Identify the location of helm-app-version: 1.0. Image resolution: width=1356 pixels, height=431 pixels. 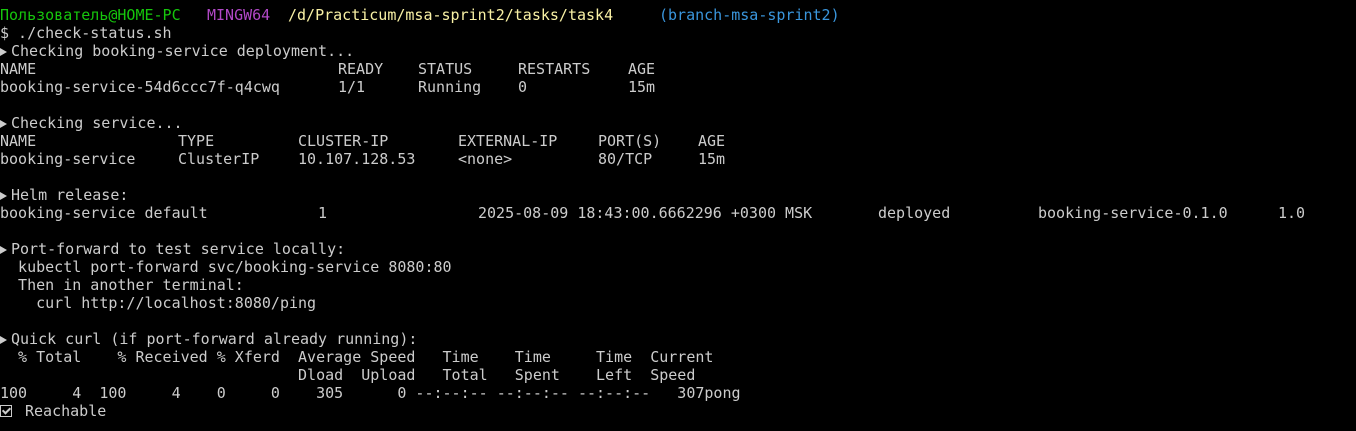
(1292, 213).